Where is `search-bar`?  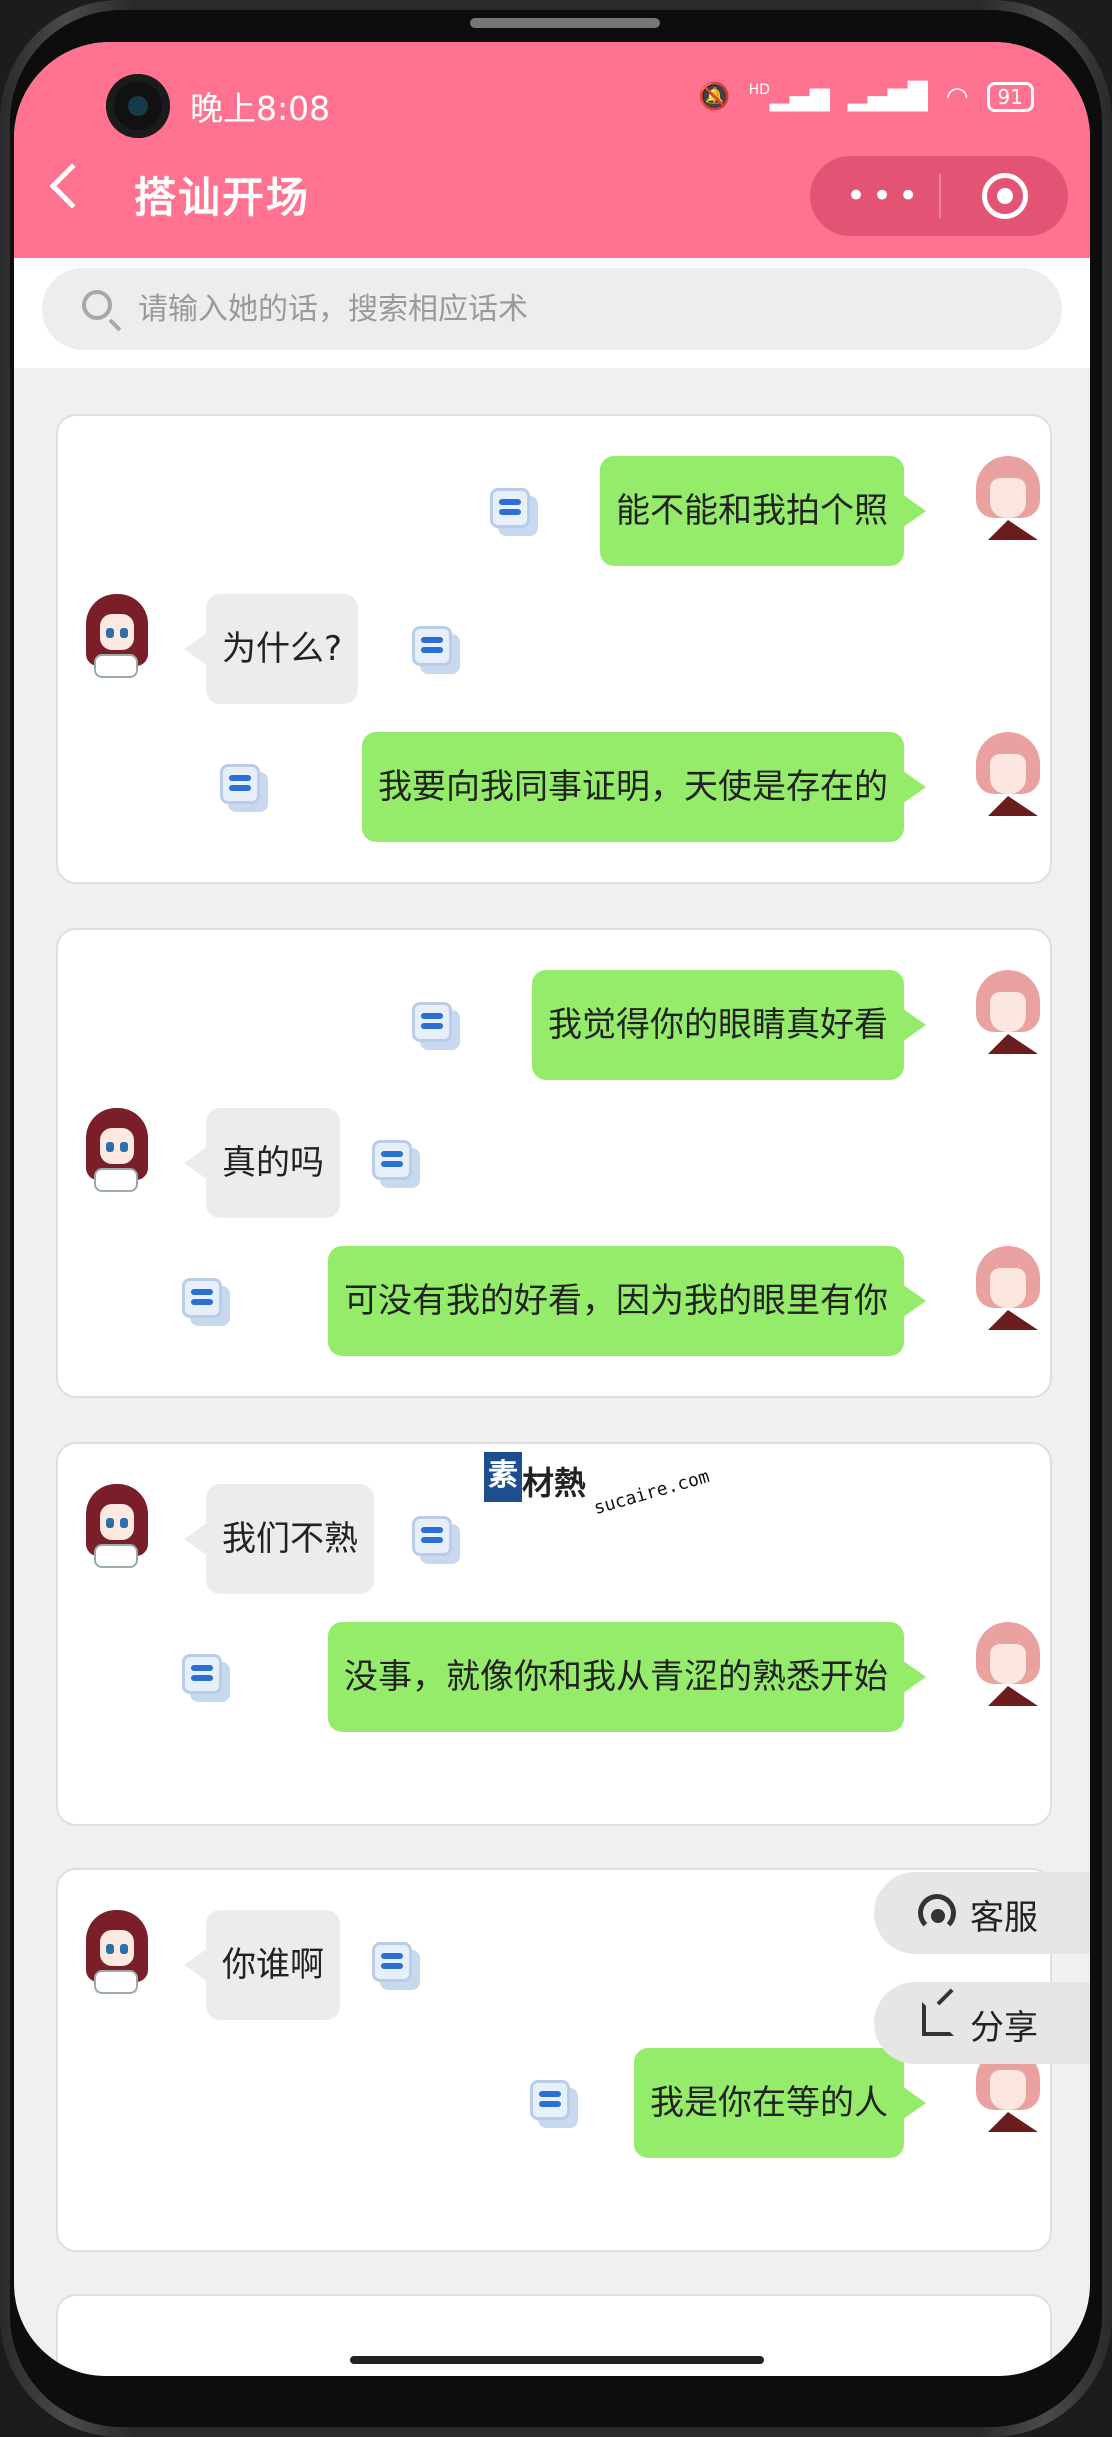
search-bar is located at coordinates (552, 313).